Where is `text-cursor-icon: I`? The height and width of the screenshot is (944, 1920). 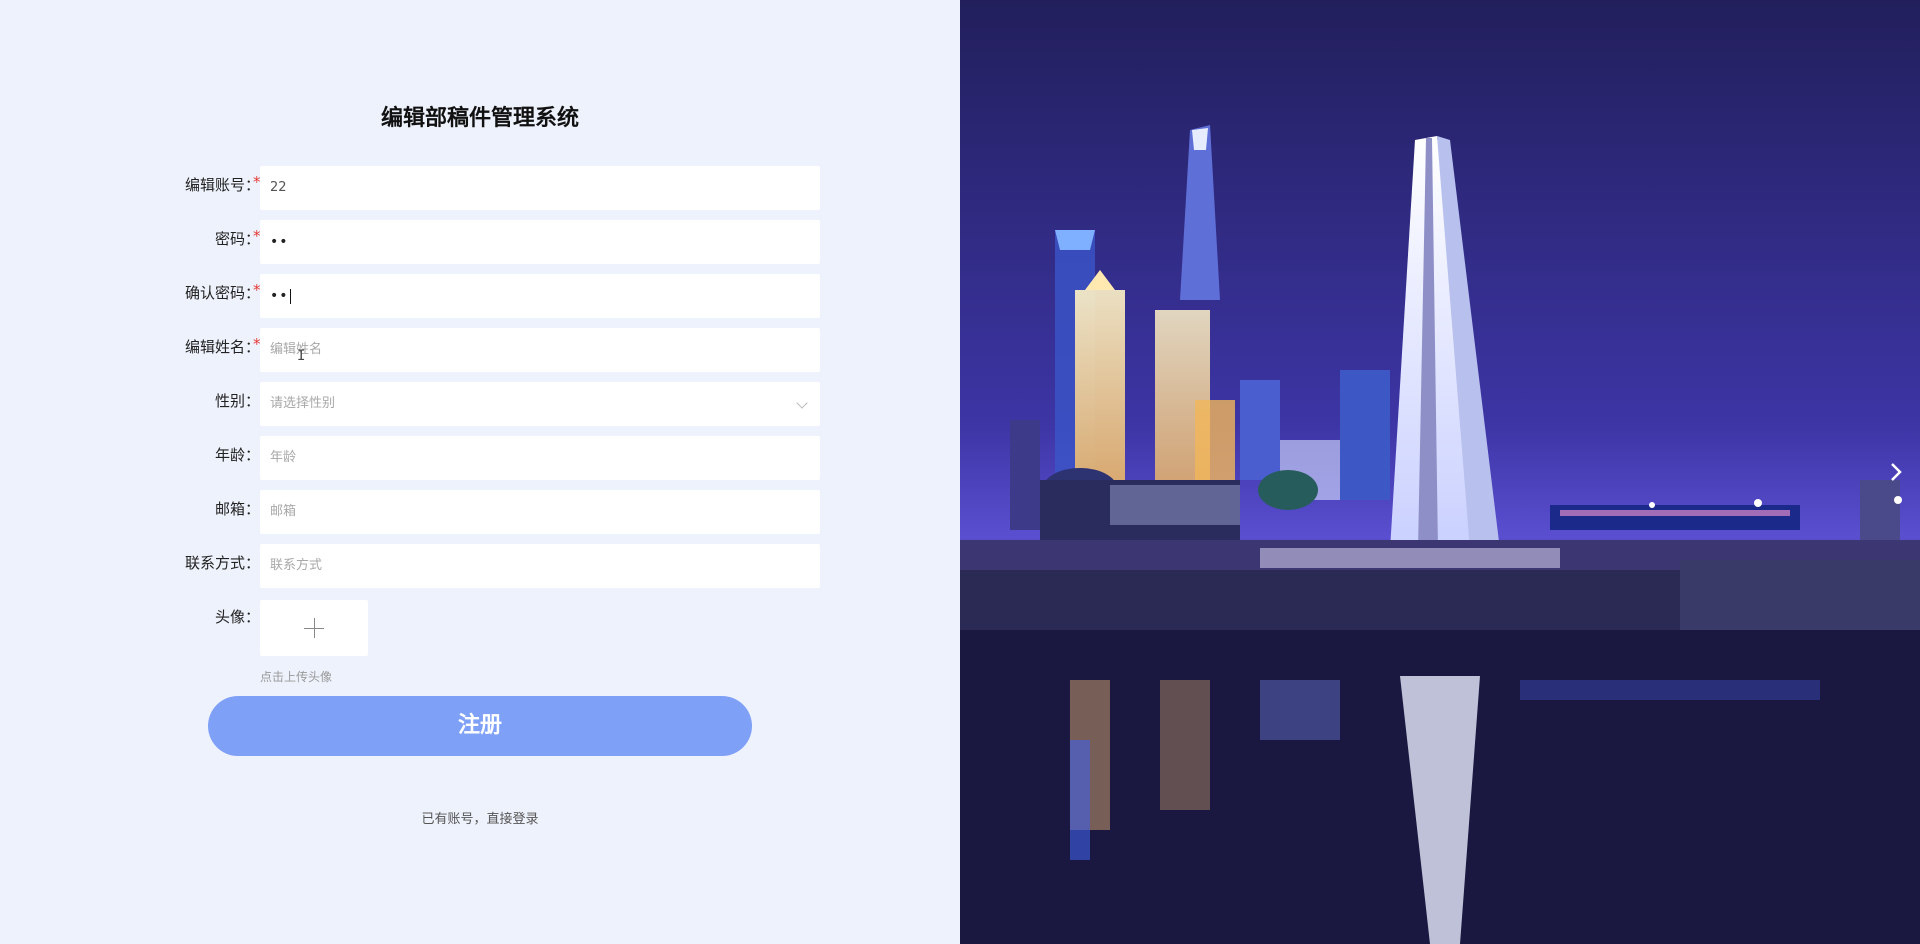 text-cursor-icon: I is located at coordinates (301, 356).